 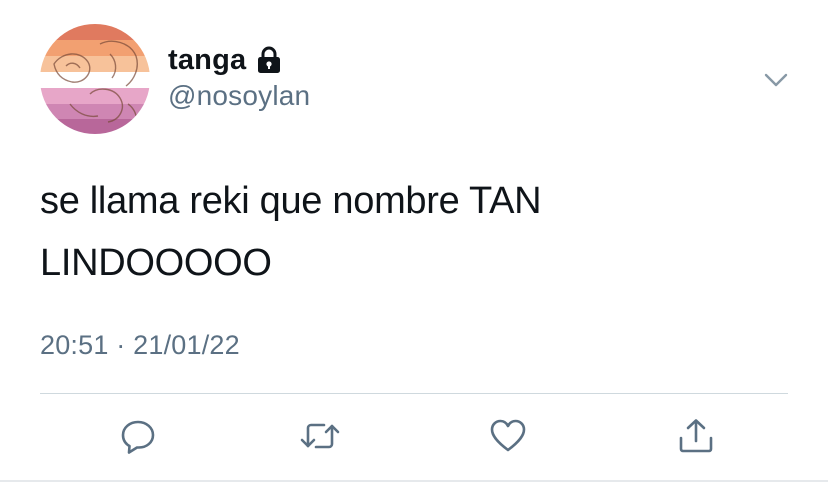 I want to click on user-name-row: tanga, so click(x=225, y=60).